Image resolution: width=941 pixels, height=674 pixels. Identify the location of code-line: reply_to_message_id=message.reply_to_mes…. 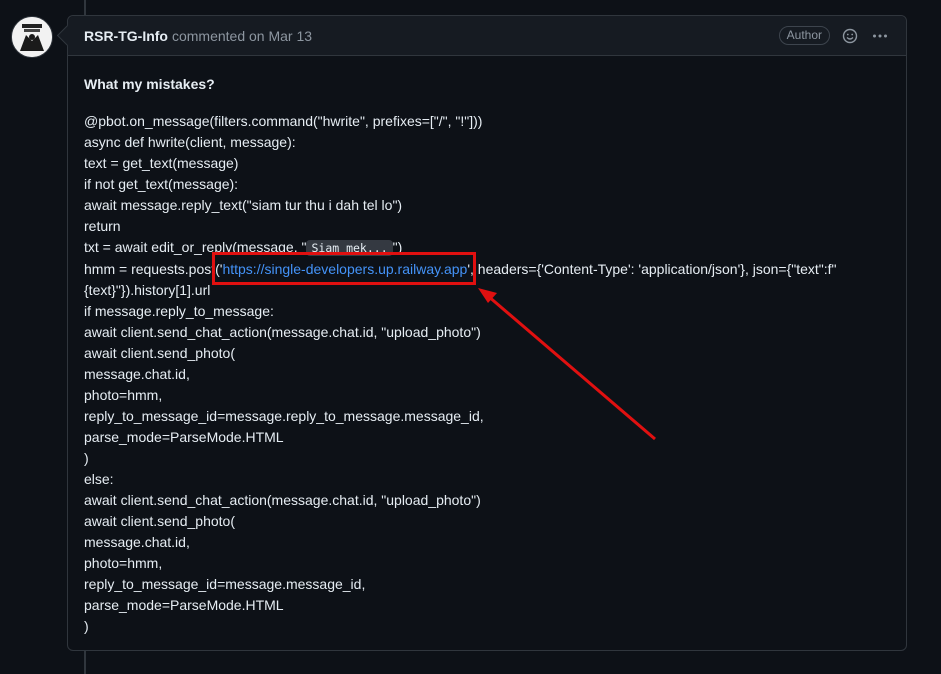
(284, 416).